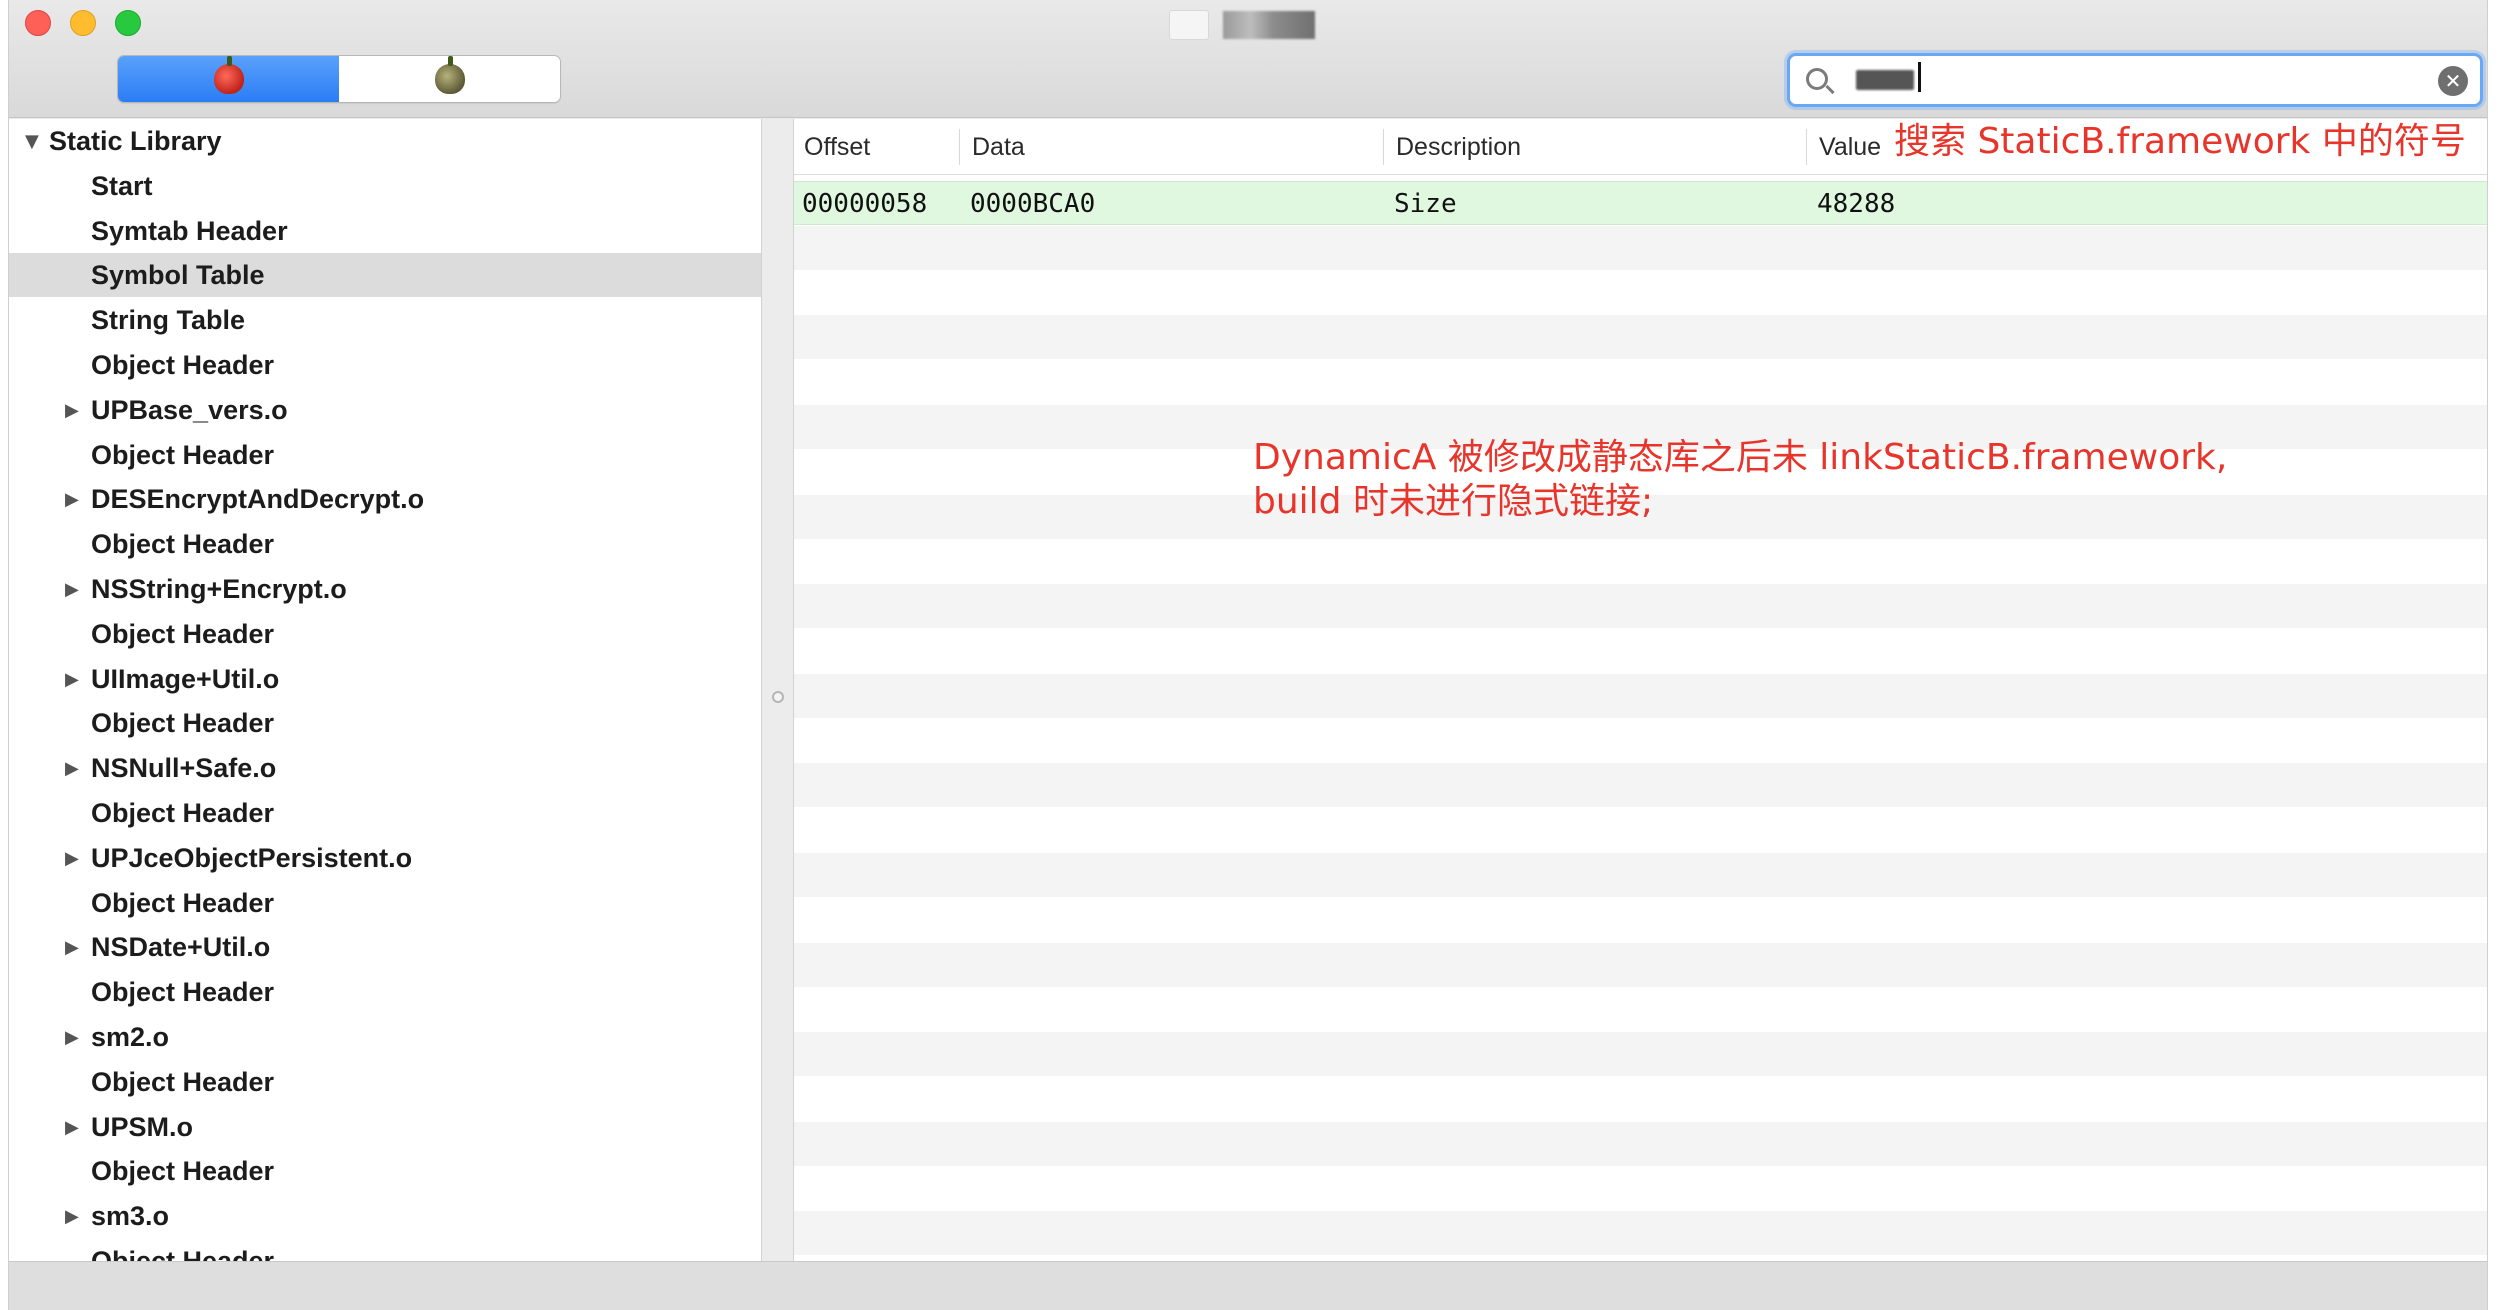 This screenshot has width=2512, height=1310. I want to click on window-title, so click(1242, 25).